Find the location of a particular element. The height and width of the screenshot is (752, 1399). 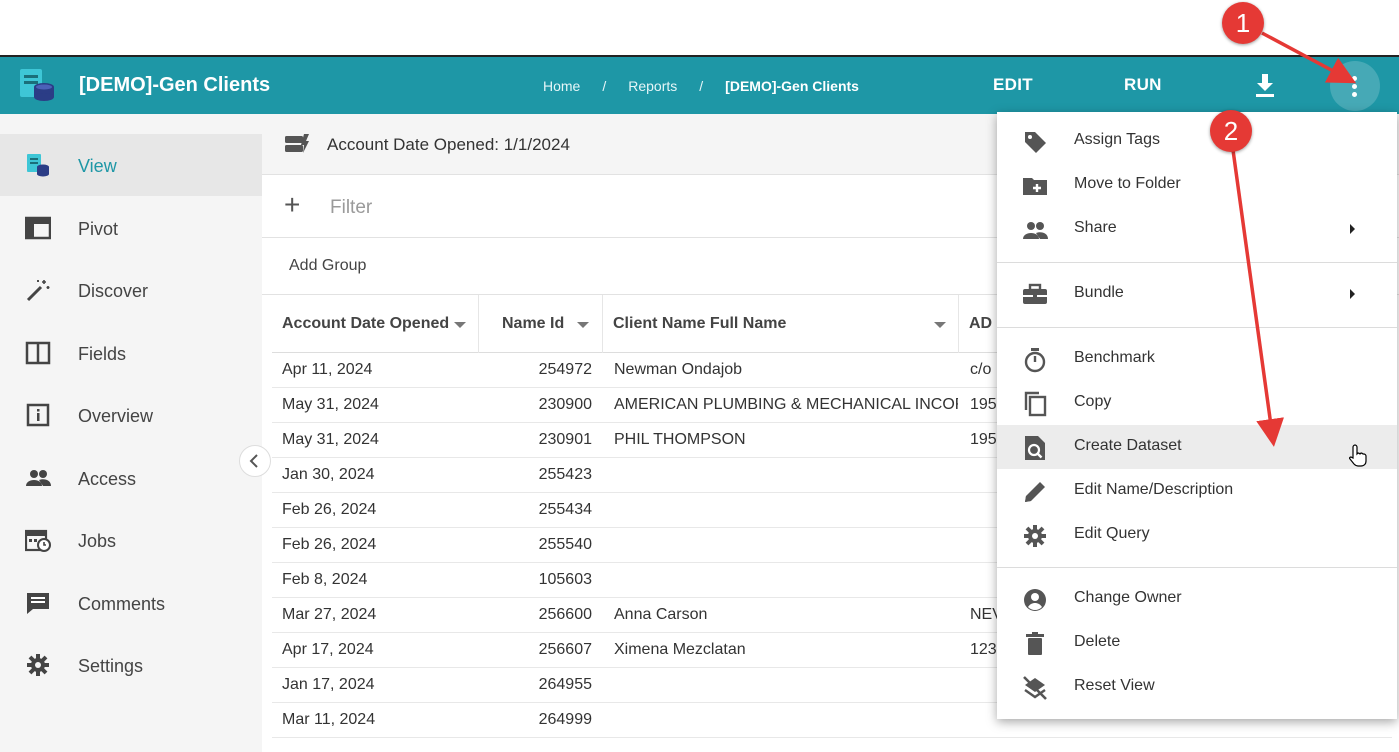

column-header-client-name: Client Name Full Name is located at coordinates (781, 324).